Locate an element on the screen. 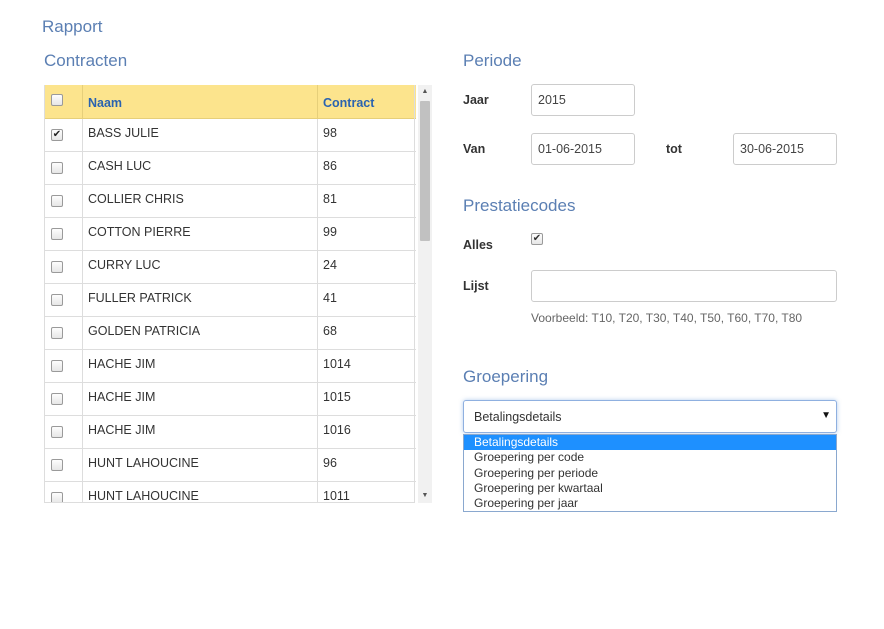 This screenshot has width=884, height=629. dropdown-option: Groepering per code is located at coordinates (650, 457).